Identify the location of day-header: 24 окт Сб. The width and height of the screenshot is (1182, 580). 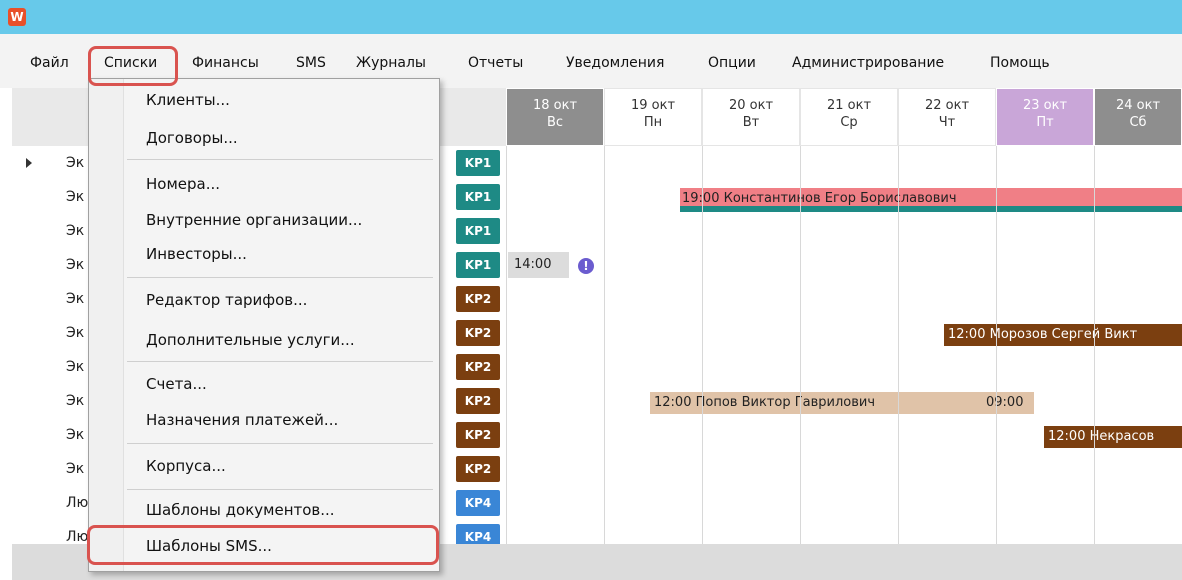
(1138, 117).